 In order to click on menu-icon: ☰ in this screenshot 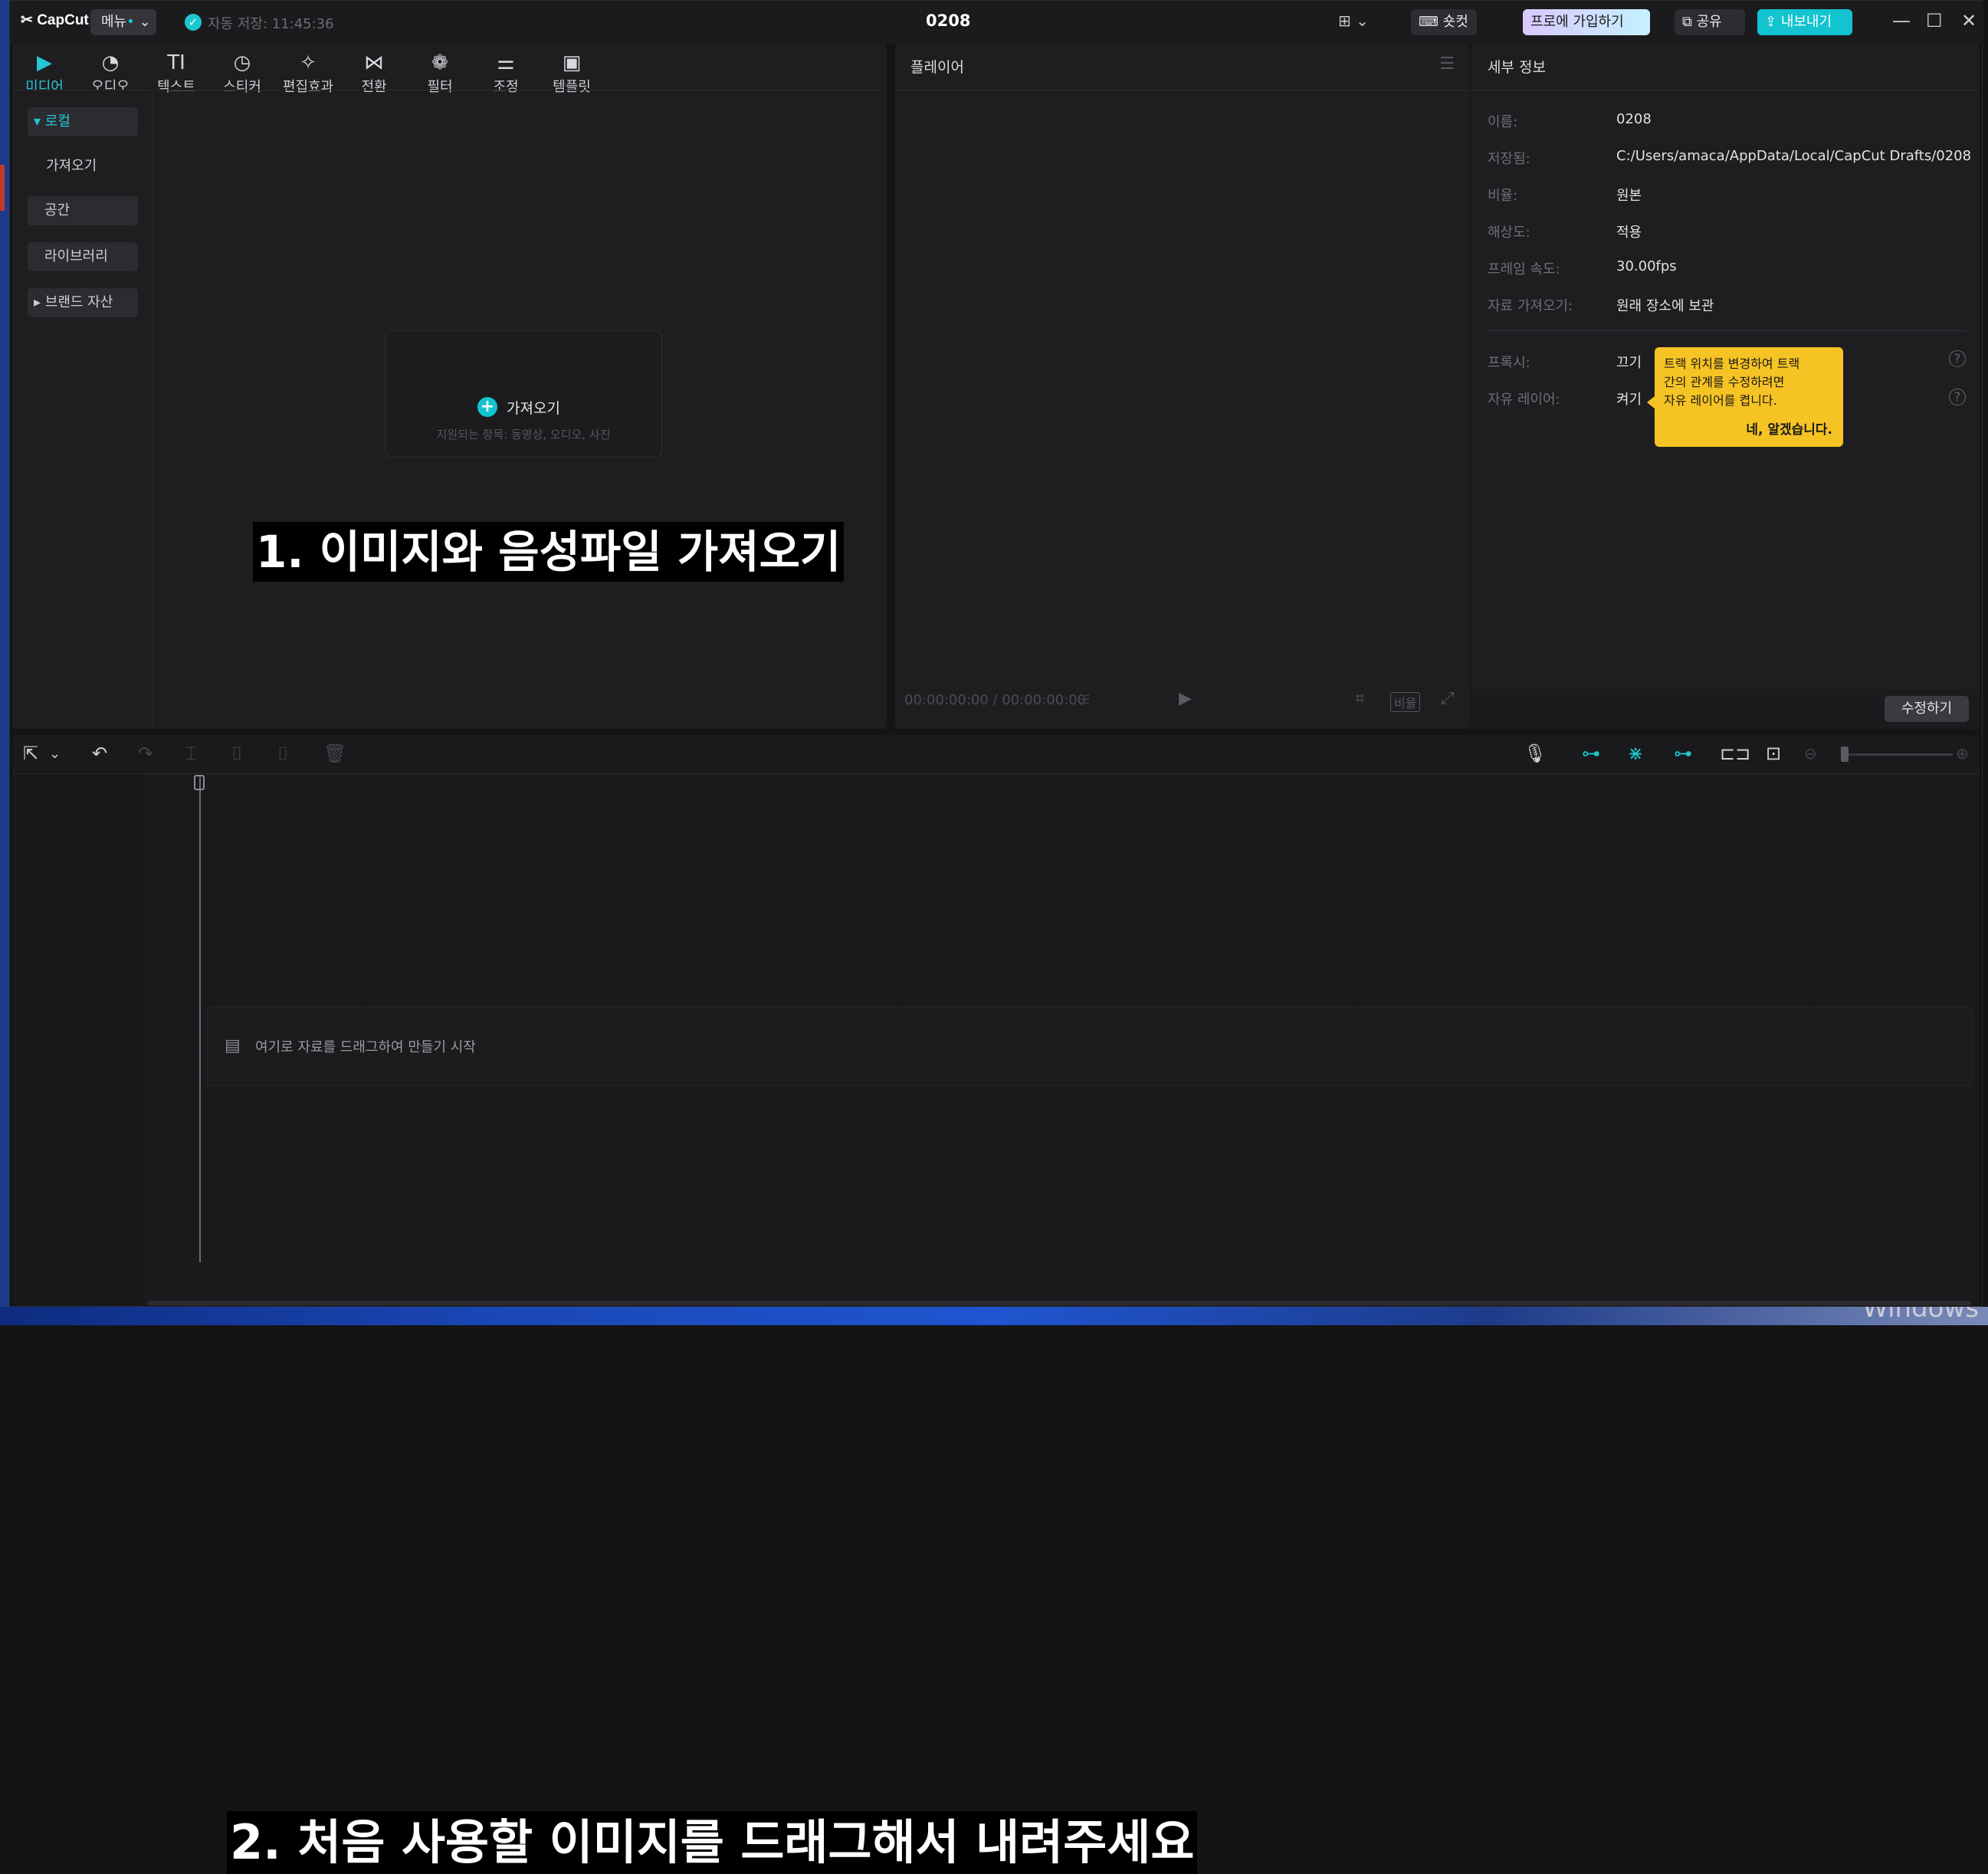, I will do `click(1447, 64)`.